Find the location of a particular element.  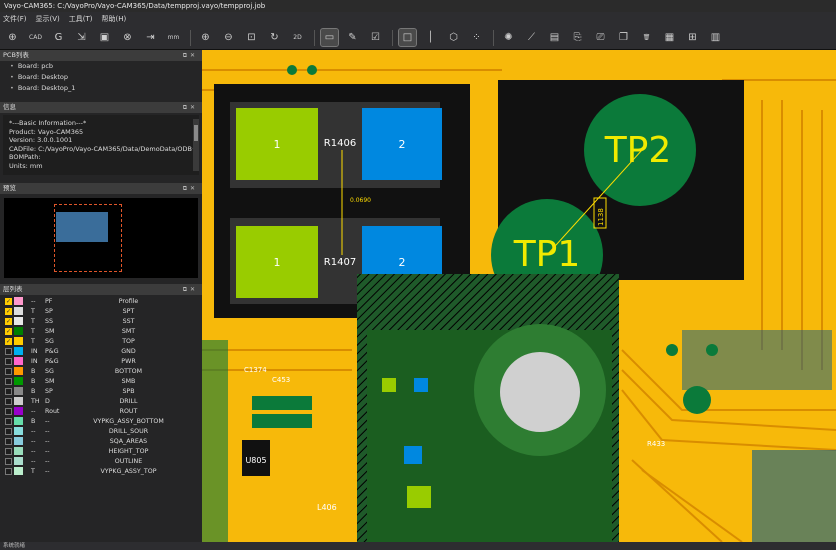

layers-2d-icon: 2D is located at coordinates (297, 37).